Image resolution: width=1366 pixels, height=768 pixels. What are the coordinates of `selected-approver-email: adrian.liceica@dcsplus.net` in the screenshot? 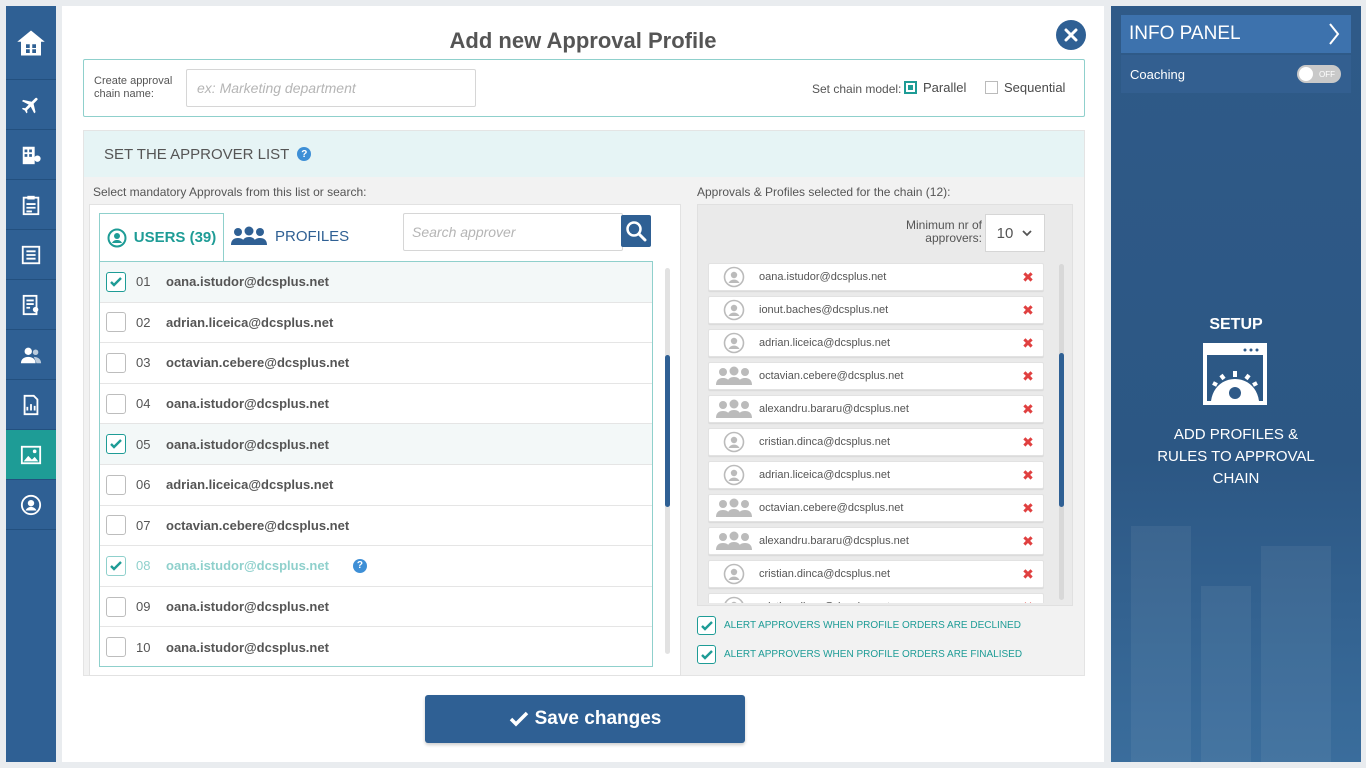 It's located at (825, 343).